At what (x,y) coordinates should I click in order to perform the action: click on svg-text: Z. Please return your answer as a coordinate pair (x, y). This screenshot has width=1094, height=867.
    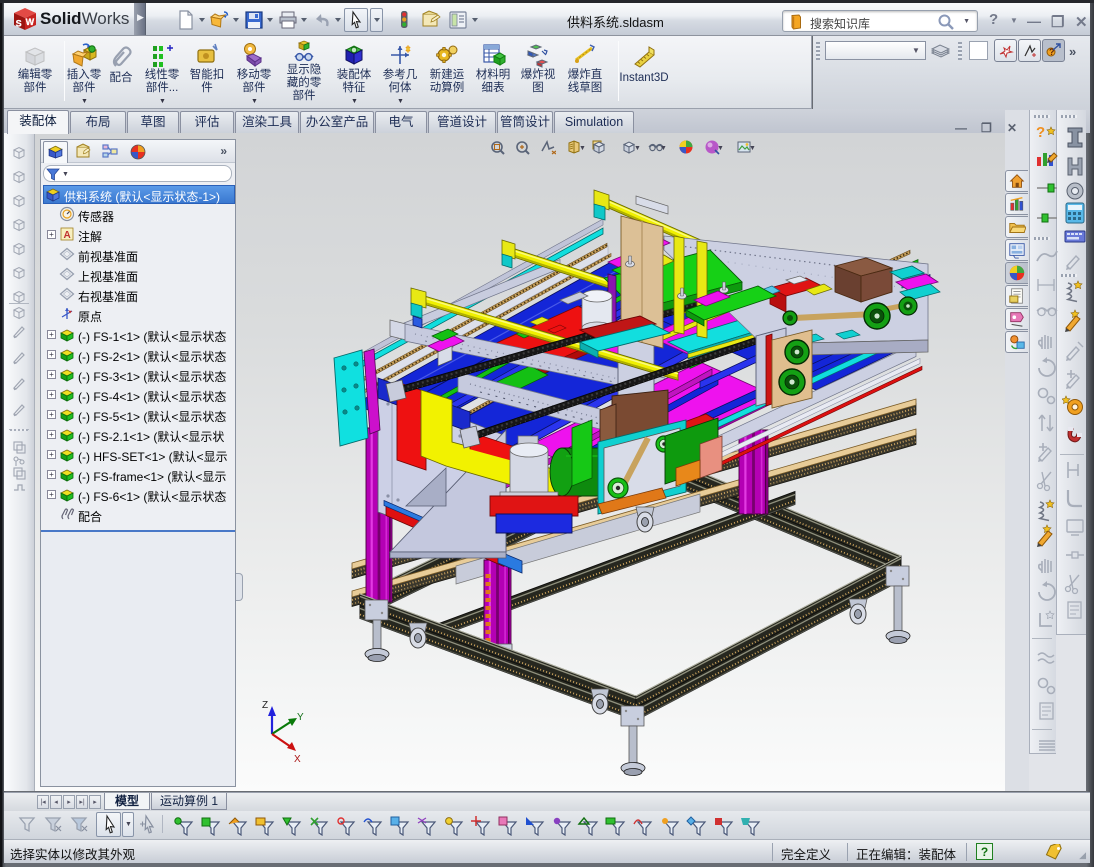
    Looking at the image, I should click on (265, 705).